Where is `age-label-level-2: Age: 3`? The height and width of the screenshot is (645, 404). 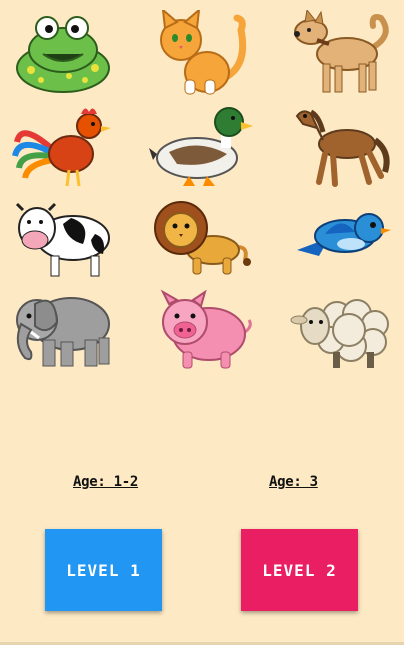
age-label-level-2: Age: 3 is located at coordinates (293, 482).